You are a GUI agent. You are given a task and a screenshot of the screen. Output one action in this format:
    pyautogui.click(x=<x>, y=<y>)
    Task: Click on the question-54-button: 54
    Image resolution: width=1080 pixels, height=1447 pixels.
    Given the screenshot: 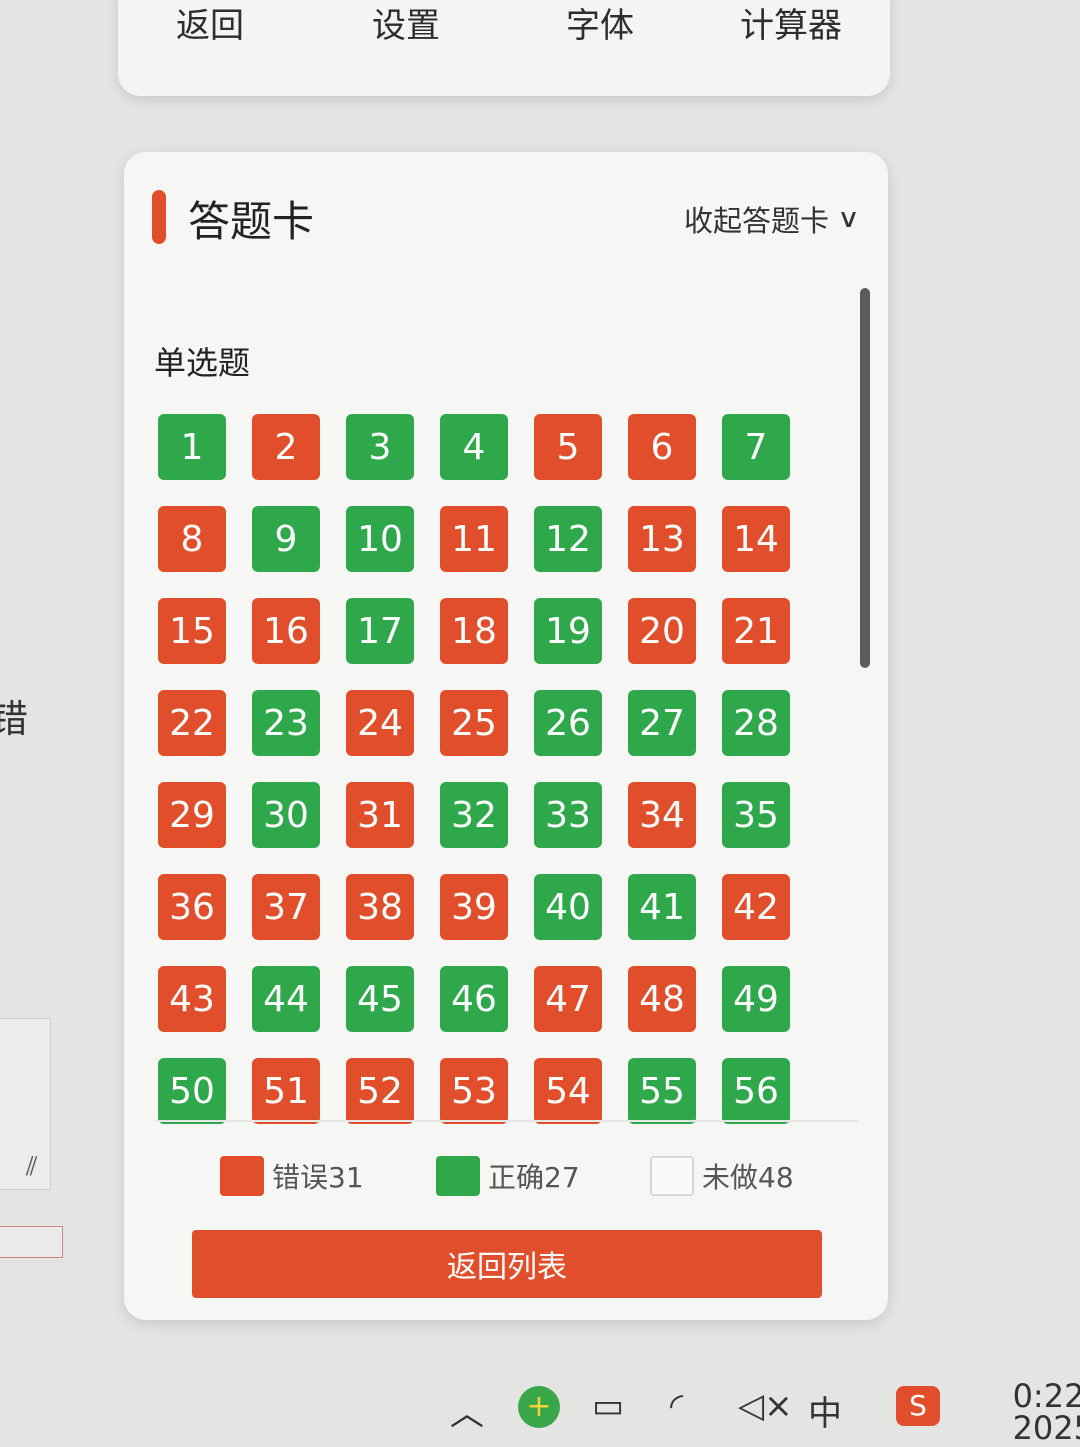 What is the action you would take?
    pyautogui.click(x=568, y=1091)
    